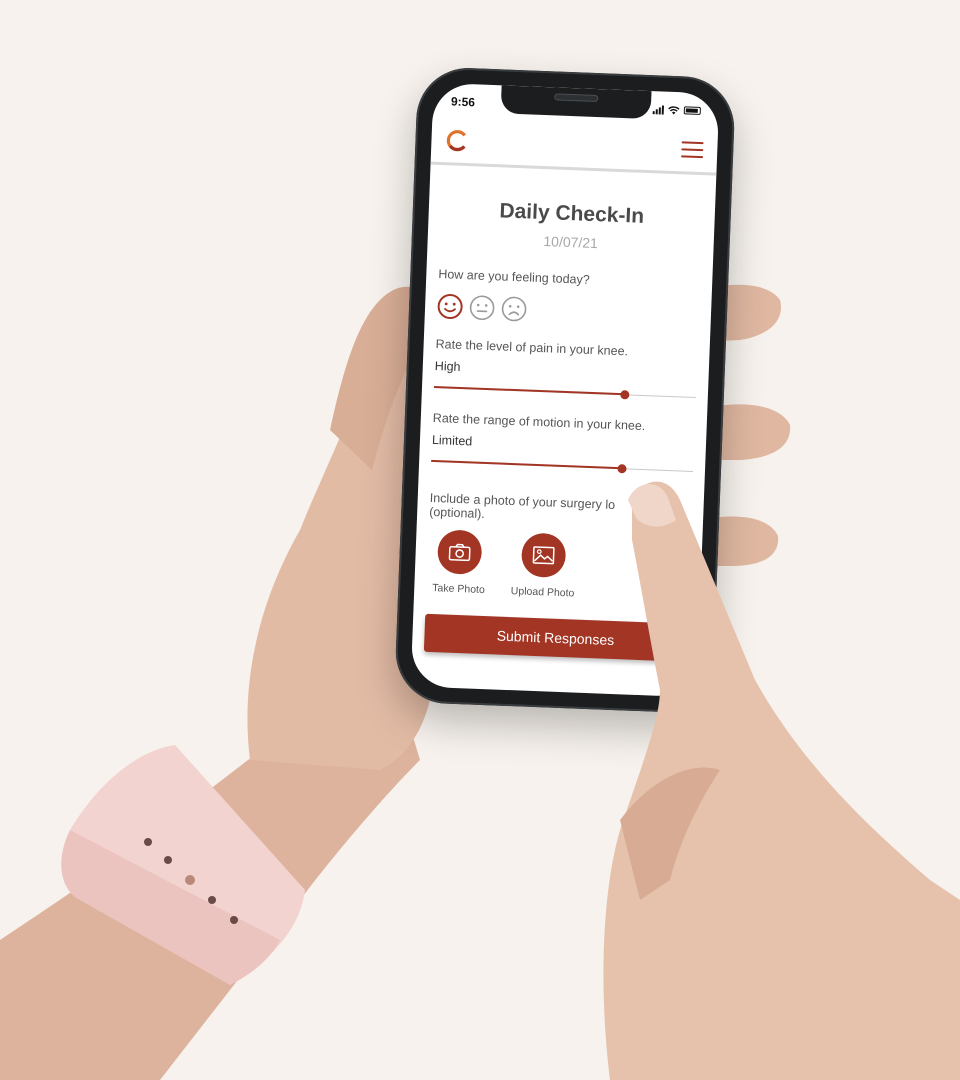  I want to click on checkin-date: 10/07/21, so click(571, 242).